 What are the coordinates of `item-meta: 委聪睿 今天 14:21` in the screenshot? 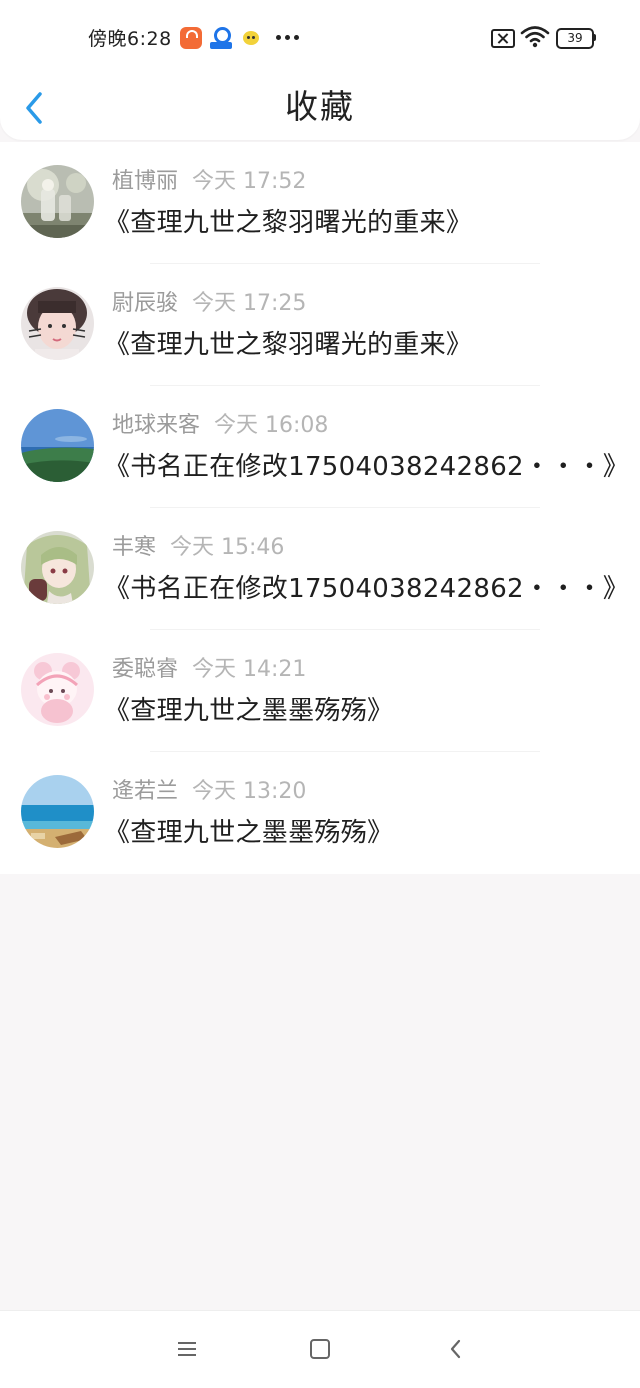 It's located at (209, 670).